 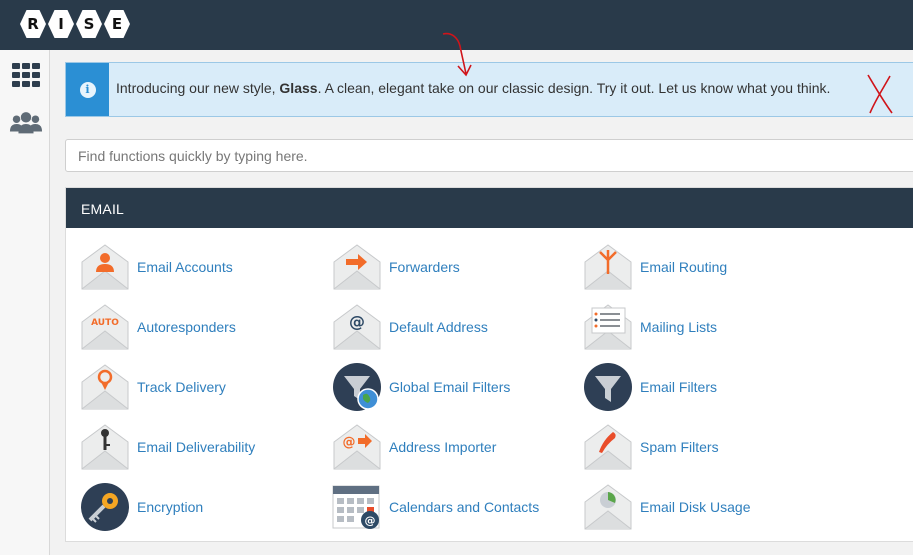 What do you see at coordinates (679, 387) in the screenshot?
I see `item-label: Email Filters` at bounding box center [679, 387].